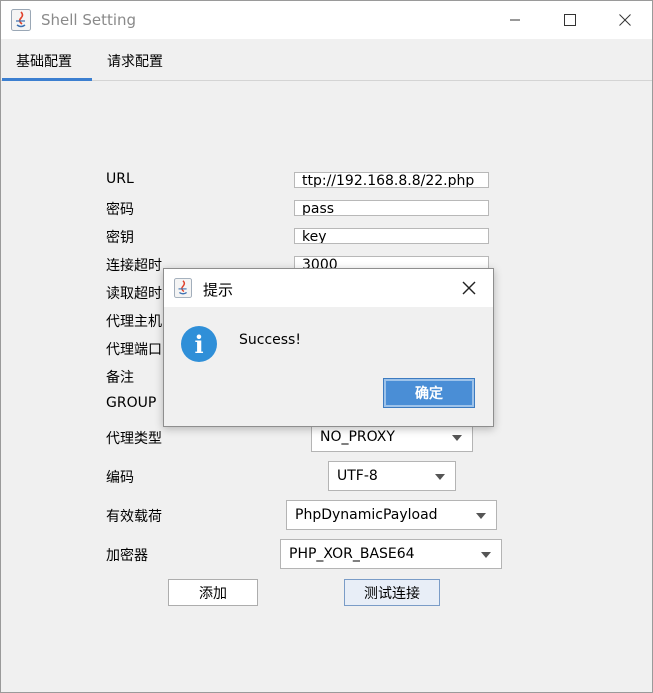 The height and width of the screenshot is (693, 653). I want to click on info-icon: i, so click(199, 344).